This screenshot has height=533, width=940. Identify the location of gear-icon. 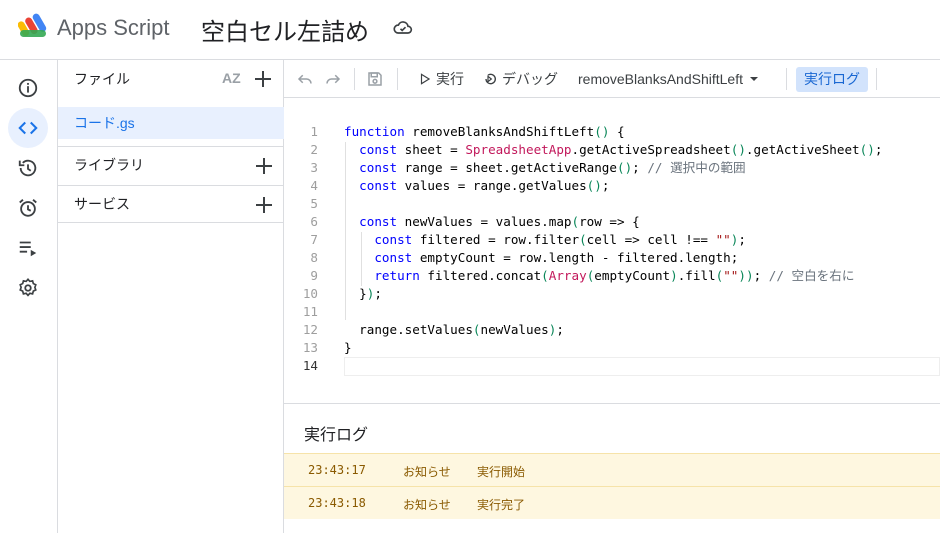
(28, 287).